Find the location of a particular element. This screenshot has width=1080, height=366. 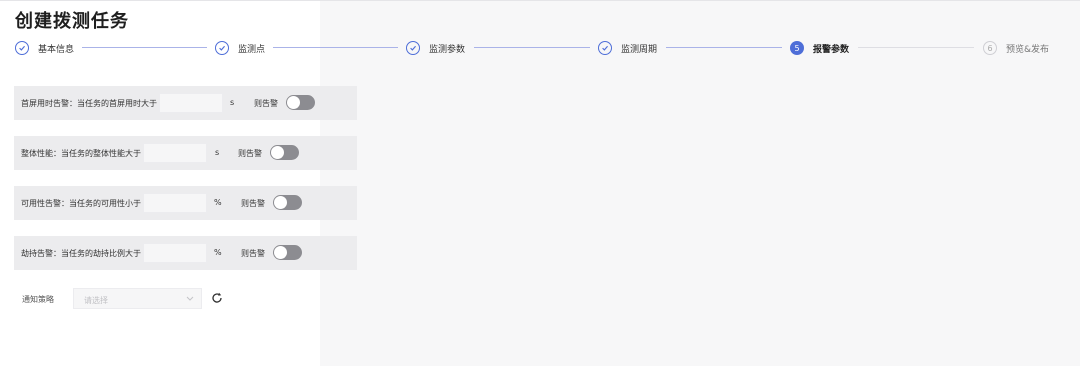

steps-bar: 基本信息 监测点 监测参数 监测周期 5 报警参数 6 预览&发布 is located at coordinates (540, 48).